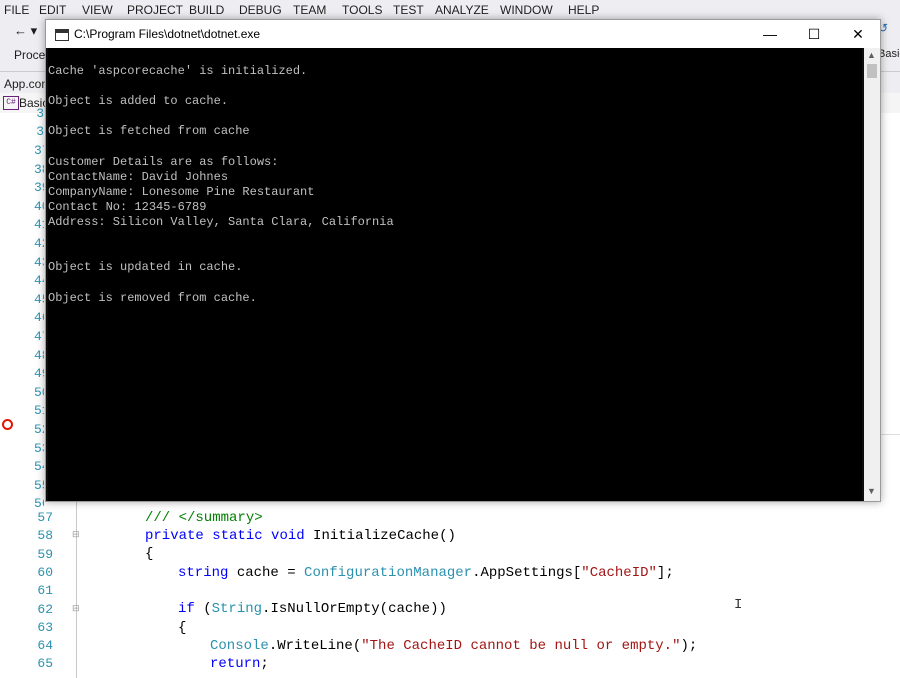 The image size is (900, 678). Describe the element at coordinates (738, 605) in the screenshot. I see `text-cursor-icon: I` at that location.